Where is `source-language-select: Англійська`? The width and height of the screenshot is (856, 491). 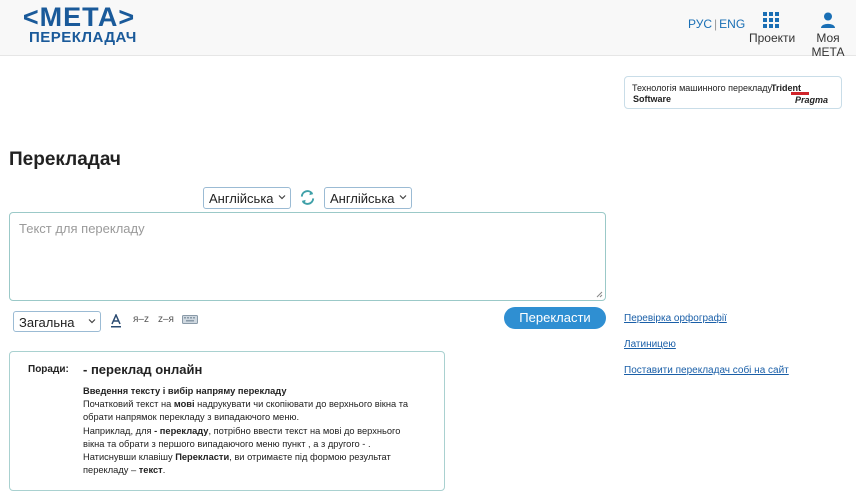
source-language-select: Англійська is located at coordinates (247, 198).